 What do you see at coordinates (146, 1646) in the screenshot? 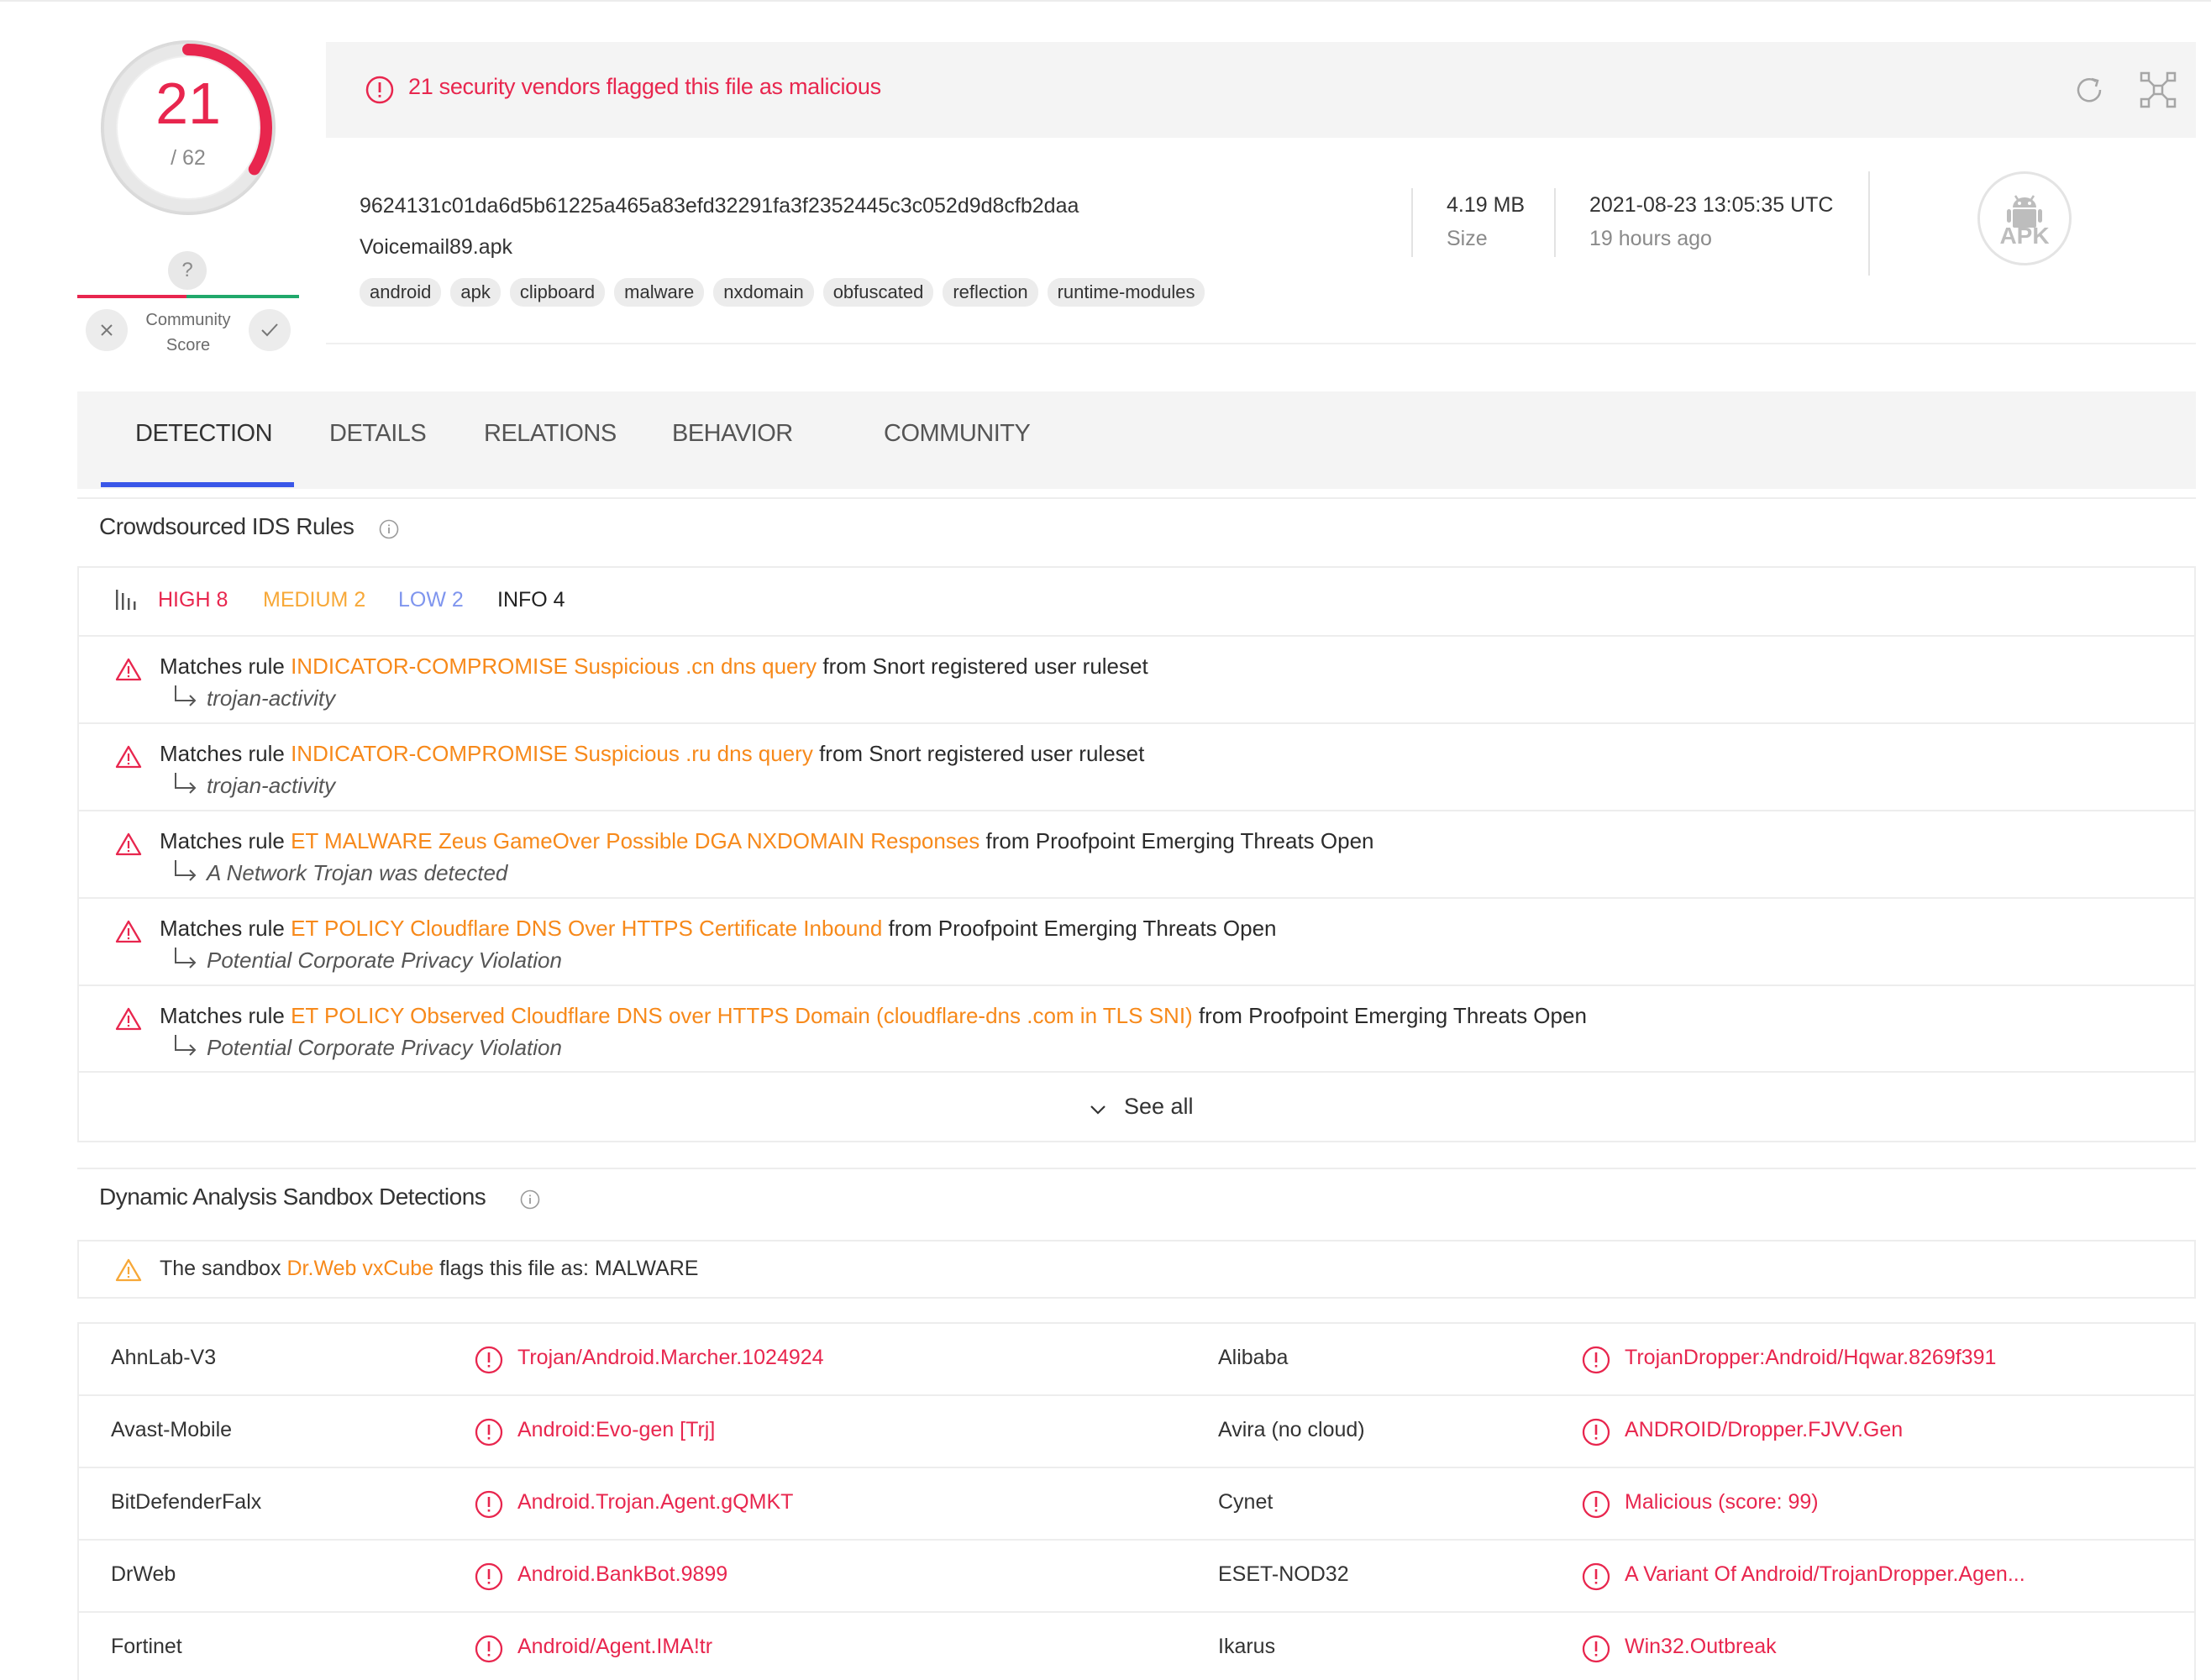
I see `vendor-name: Fortinet` at bounding box center [146, 1646].